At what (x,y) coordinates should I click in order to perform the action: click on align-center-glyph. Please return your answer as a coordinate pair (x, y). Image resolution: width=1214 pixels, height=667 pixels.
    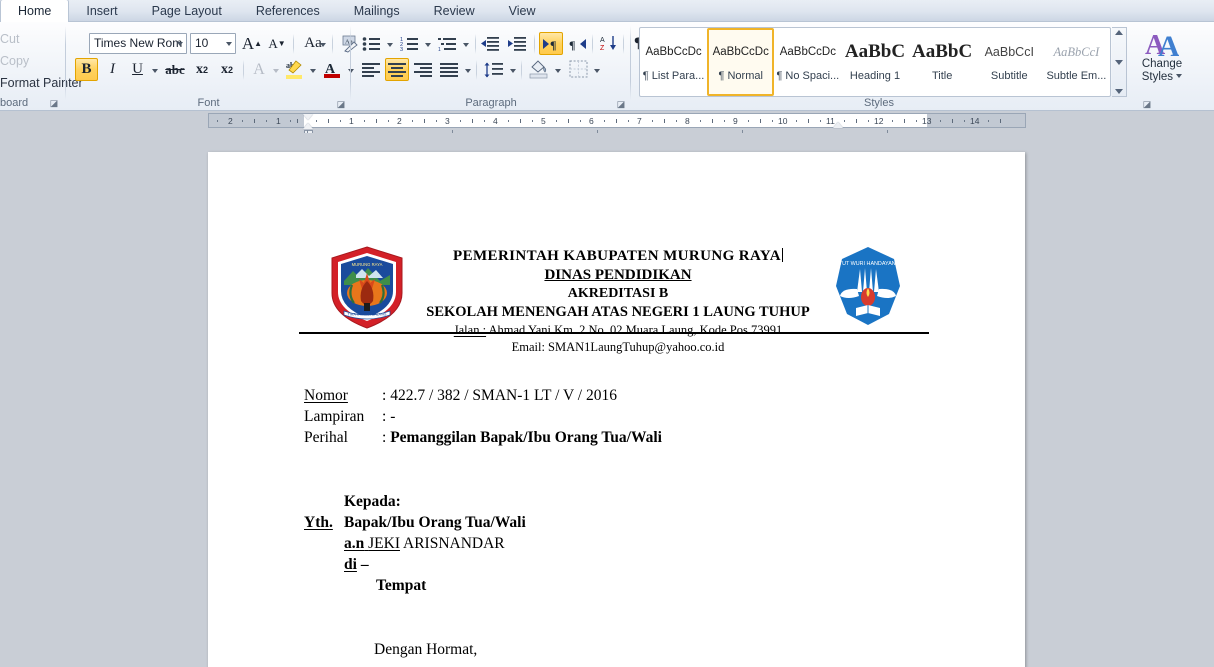
    Looking at the image, I should click on (396, 69).